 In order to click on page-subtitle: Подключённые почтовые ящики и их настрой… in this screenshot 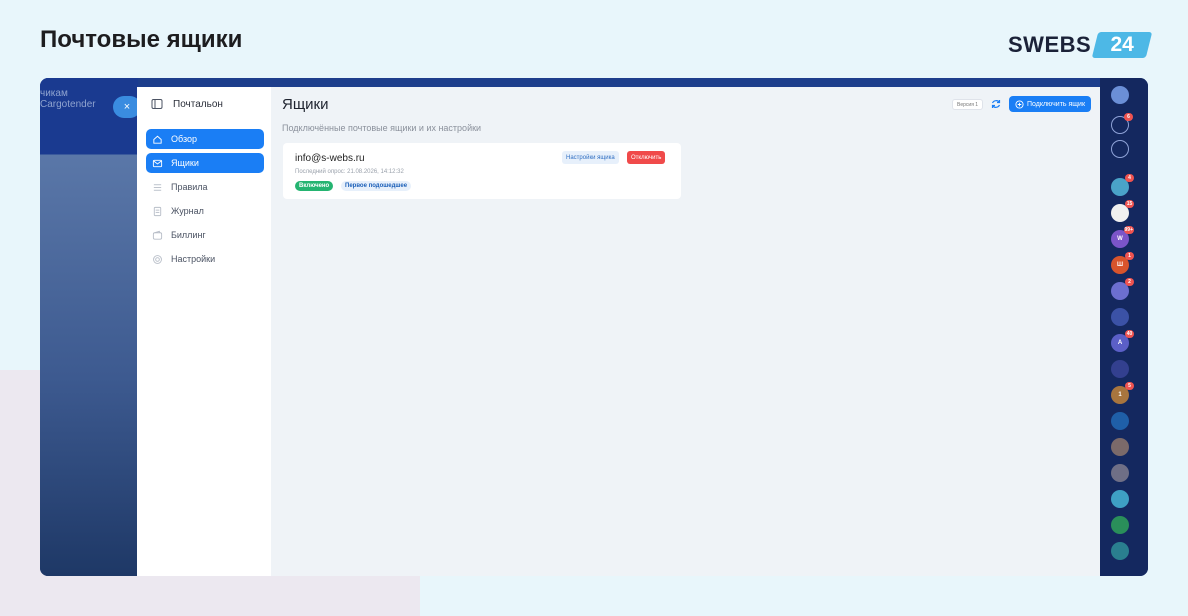, I will do `click(382, 128)`.